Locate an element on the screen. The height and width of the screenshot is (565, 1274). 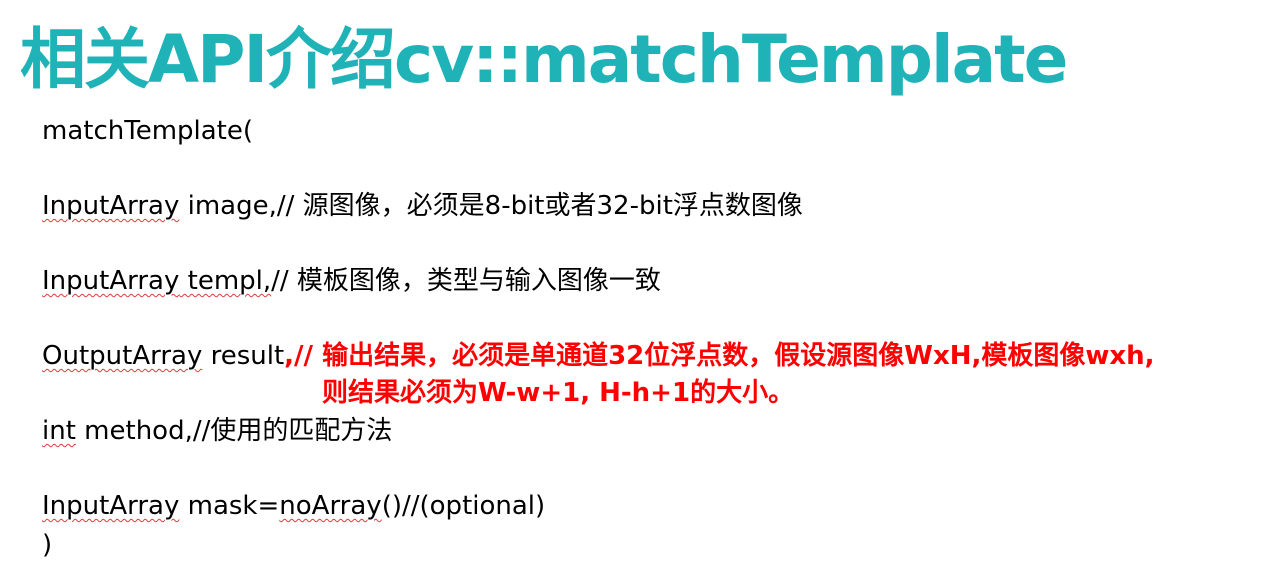
param-name: image, is located at coordinates (228, 206).